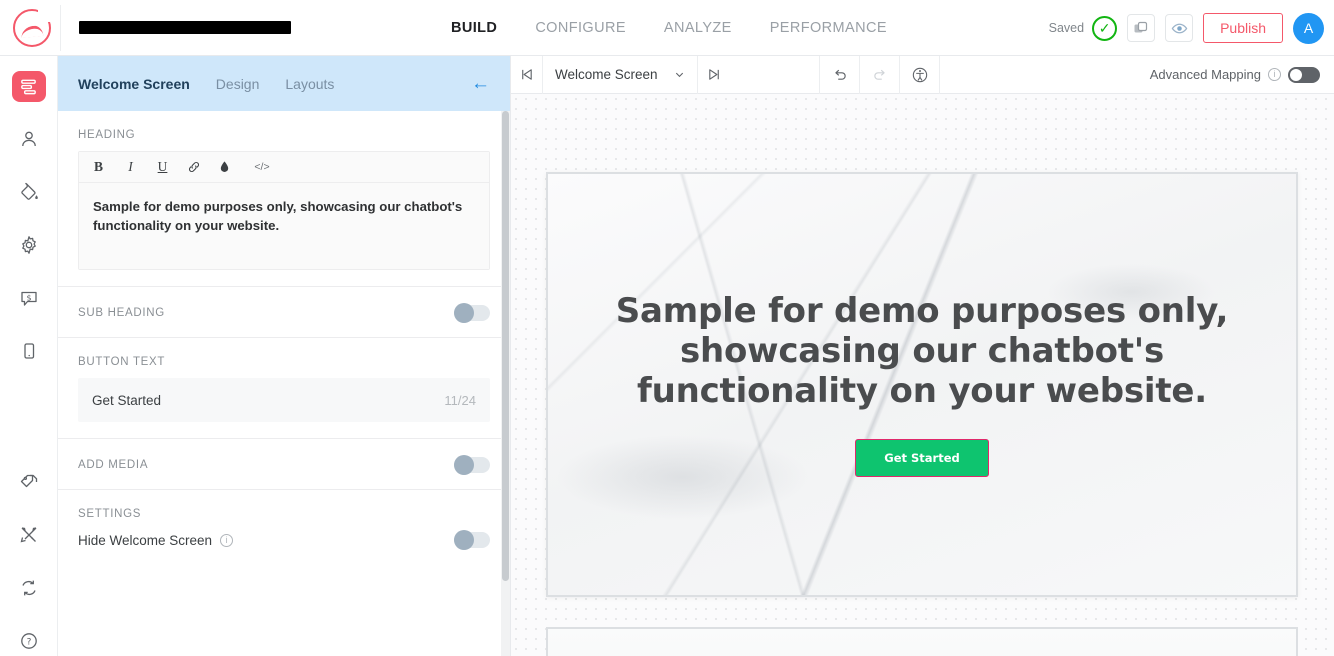  Describe the element at coordinates (284, 313) in the screenshot. I see `sub-heading-section: SUB HEADING` at that location.